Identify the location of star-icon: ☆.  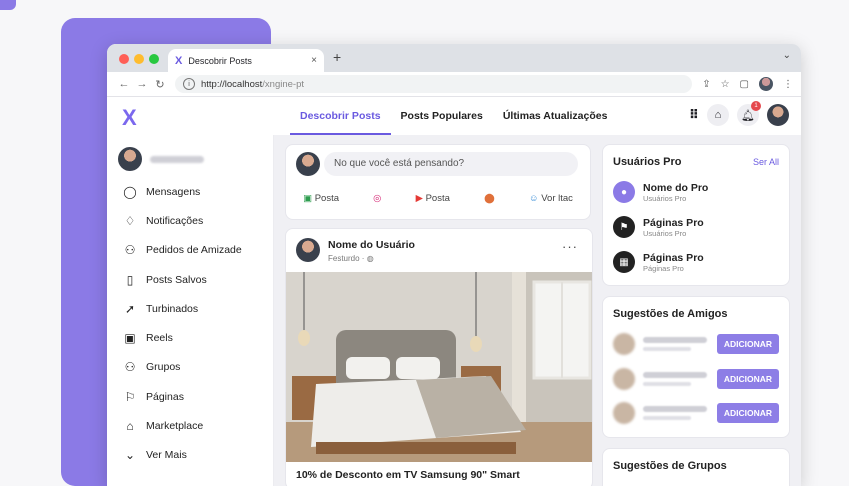
(725, 84).